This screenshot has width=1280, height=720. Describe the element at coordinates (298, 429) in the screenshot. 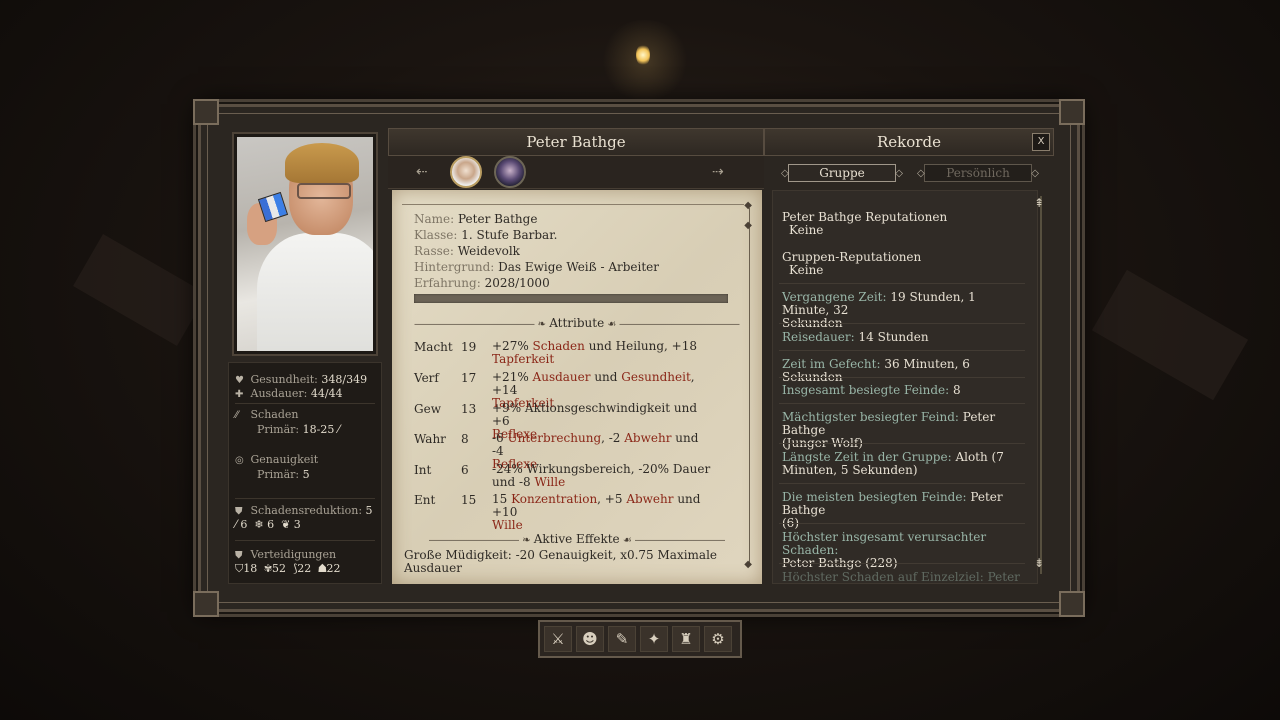

I see `damage-primary: Primär: 18-25 ⁄` at that location.